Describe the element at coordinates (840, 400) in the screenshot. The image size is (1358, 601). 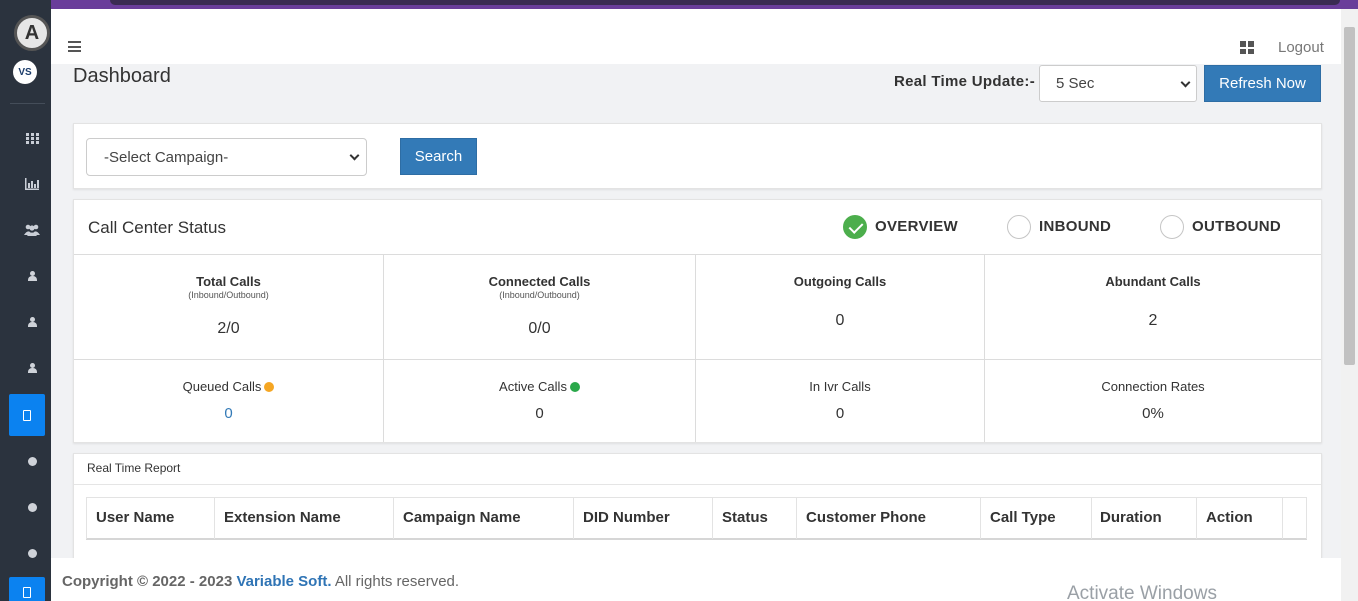
I see `stat-ivr-calls: In Ivr Calls 0` at that location.